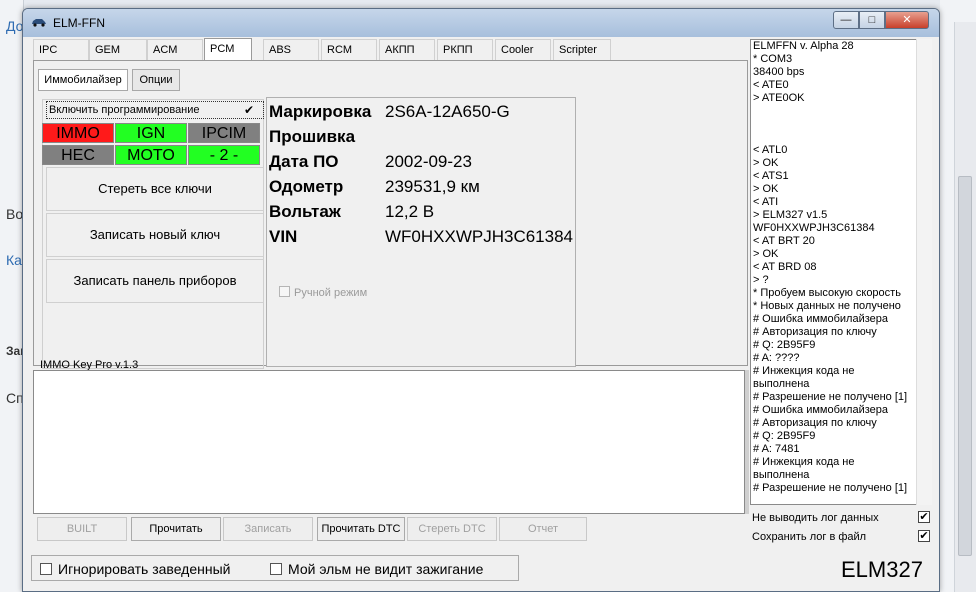 This screenshot has height=592, width=976. Describe the element at coordinates (814, 228) in the screenshot. I see `log-line: WF0HXXWPJH3C61384` at that location.